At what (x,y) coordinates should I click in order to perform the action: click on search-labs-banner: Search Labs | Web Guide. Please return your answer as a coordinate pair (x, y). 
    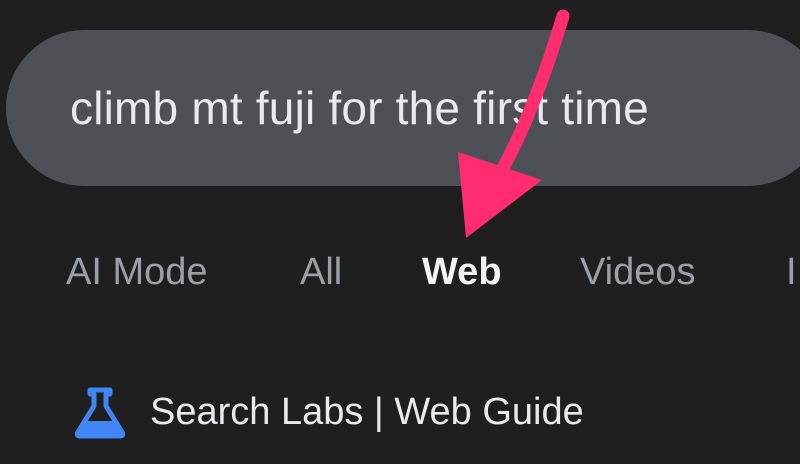
    Looking at the image, I should click on (328, 412).